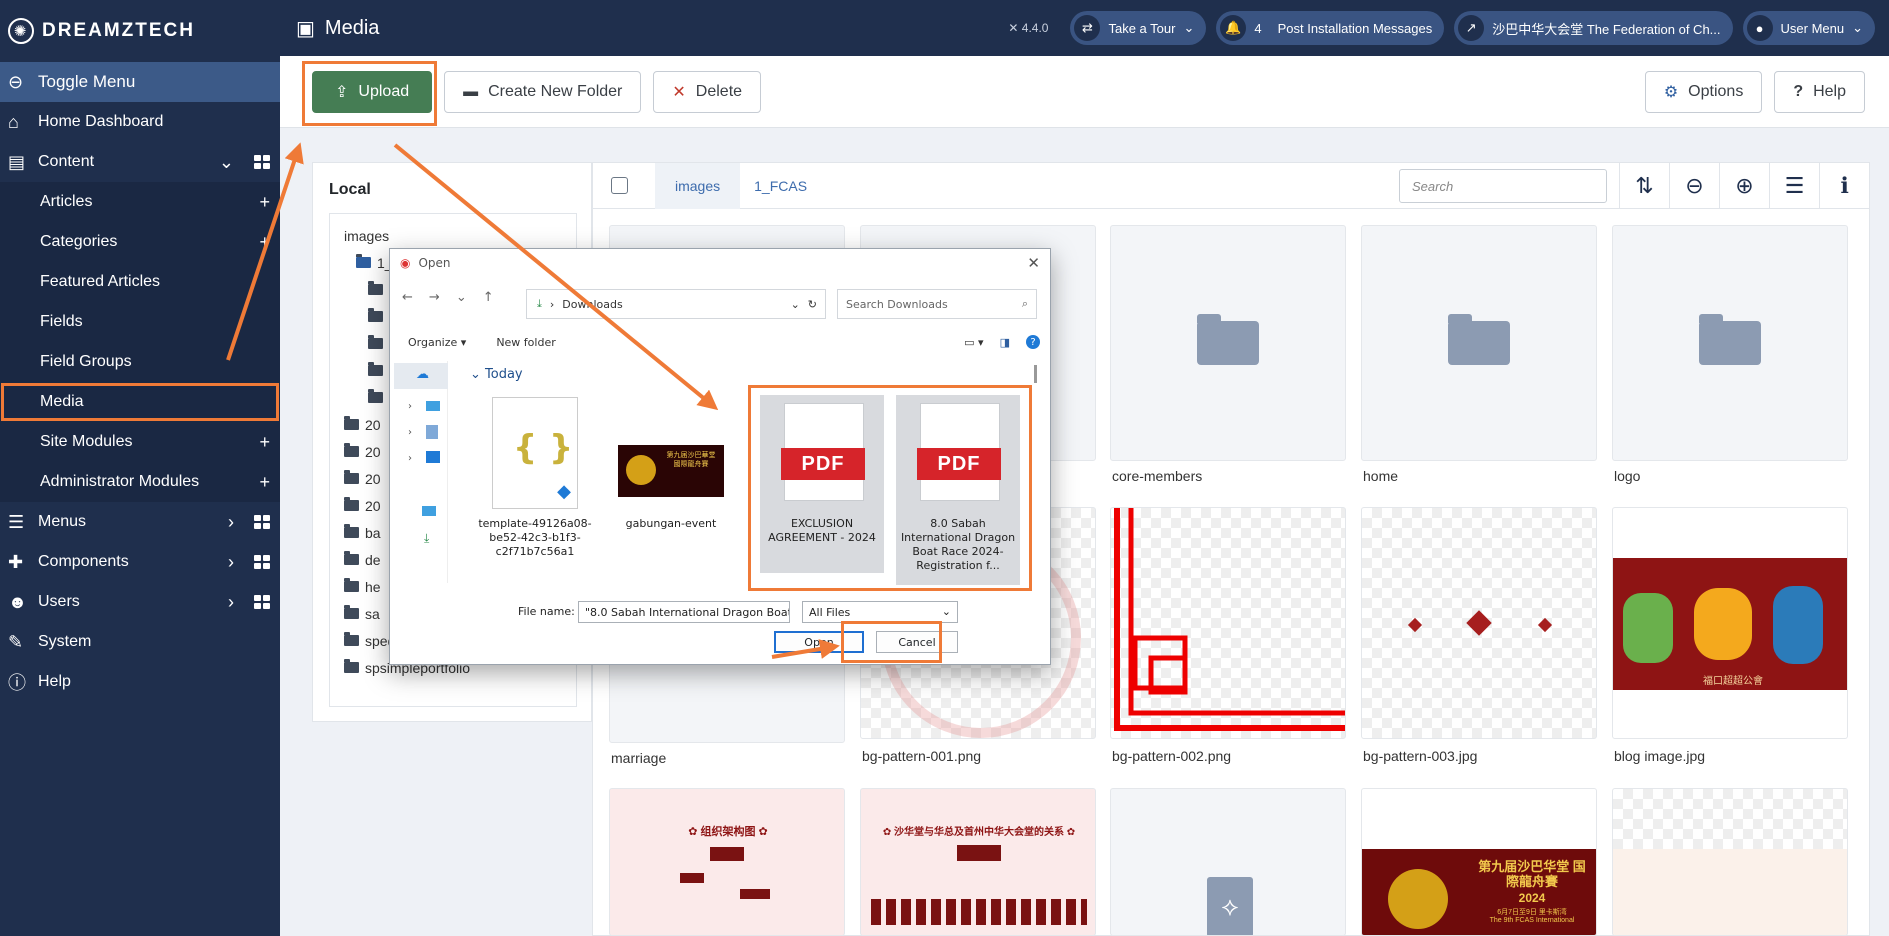 The height and width of the screenshot is (936, 1889). Describe the element at coordinates (978, 862) in the screenshot. I see `image-tile: ✿ 沙华堂与华总及首州中华大会堂的关系 ✿` at that location.